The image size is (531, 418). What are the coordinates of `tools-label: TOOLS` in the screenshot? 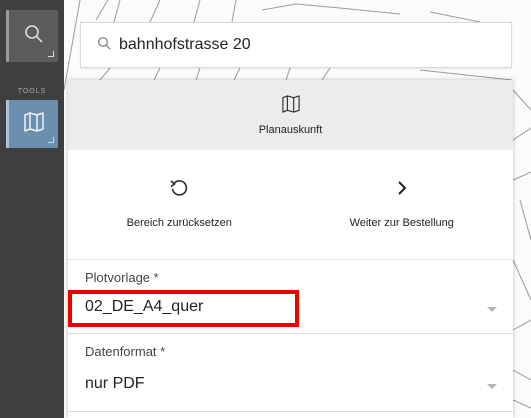 It's located at (32, 91).